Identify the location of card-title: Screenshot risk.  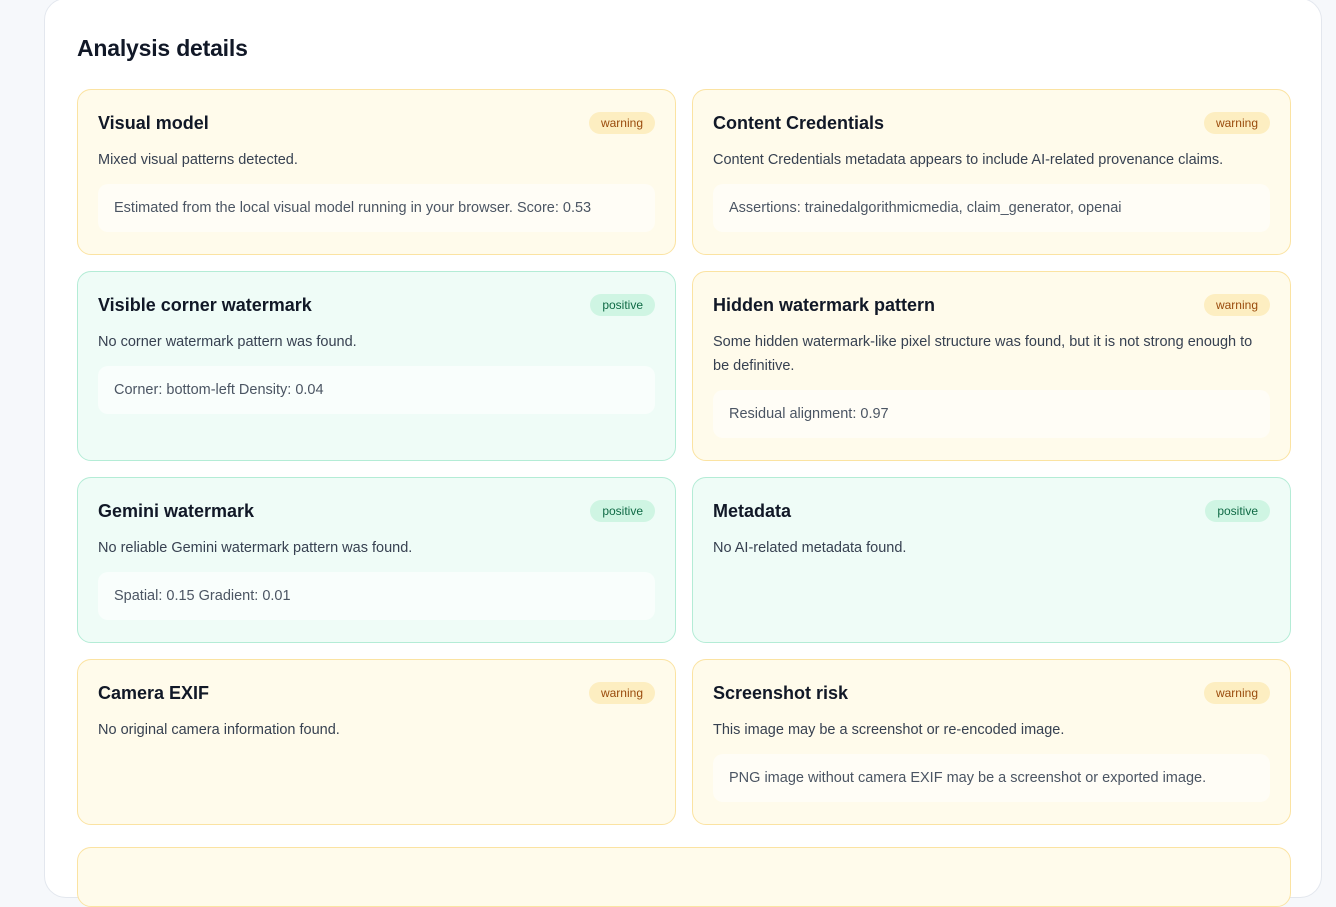
(781, 692).